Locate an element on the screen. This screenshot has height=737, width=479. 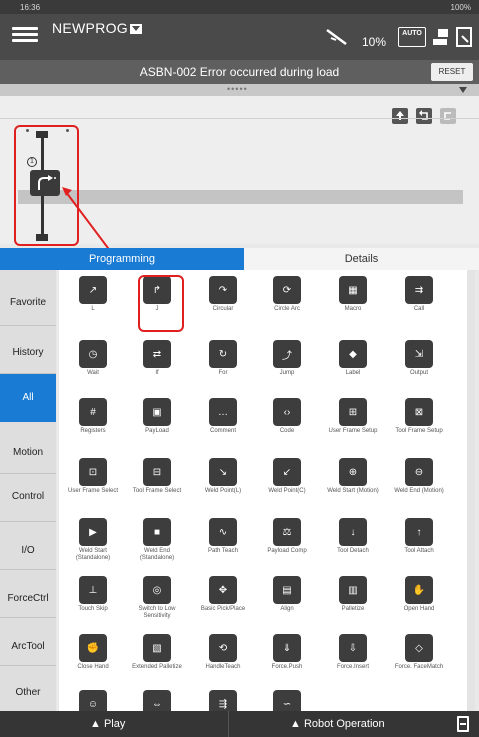
command-label: User Frame Setup is located at coordinates (353, 431).